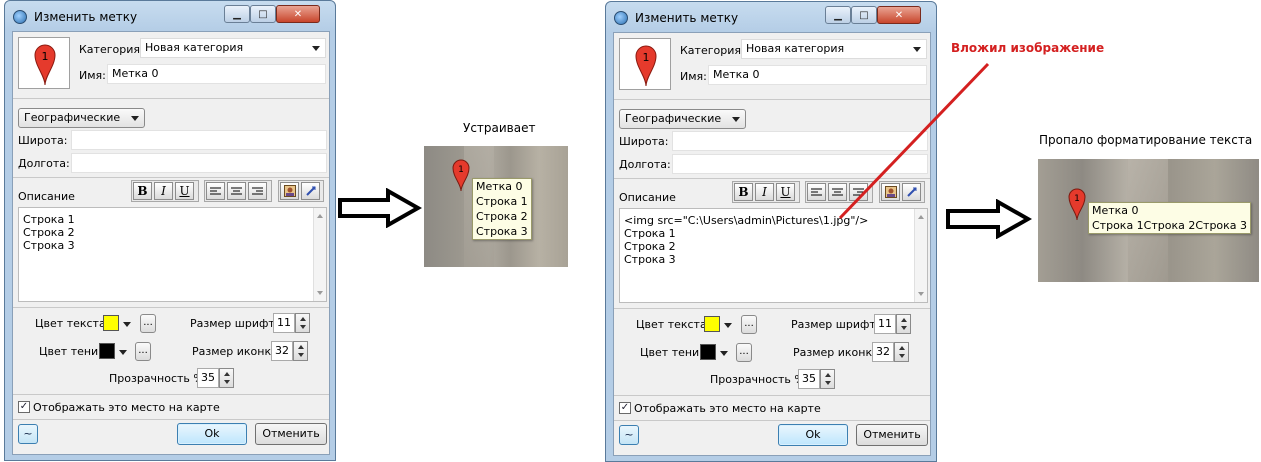 The height and width of the screenshot is (462, 1261). Describe the element at coordinates (49, 245) in the screenshot. I see `description-line: Строка 3` at that location.